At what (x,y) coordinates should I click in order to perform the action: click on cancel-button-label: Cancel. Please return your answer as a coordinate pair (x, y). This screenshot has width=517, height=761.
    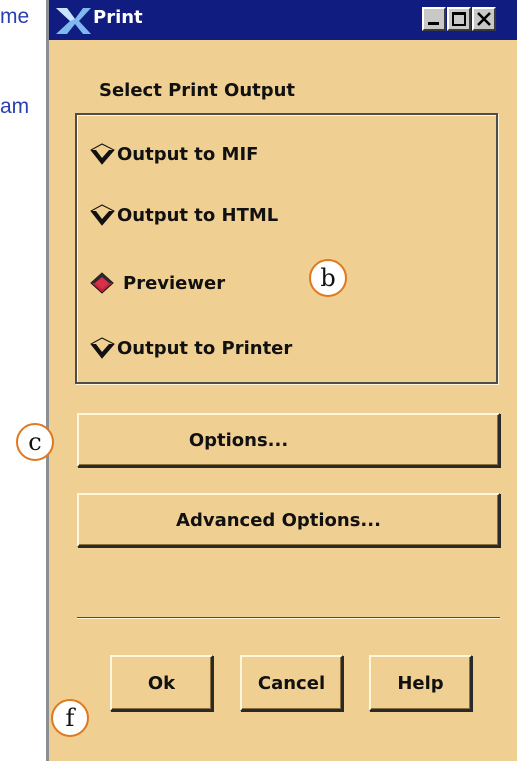
    Looking at the image, I should click on (291, 683).